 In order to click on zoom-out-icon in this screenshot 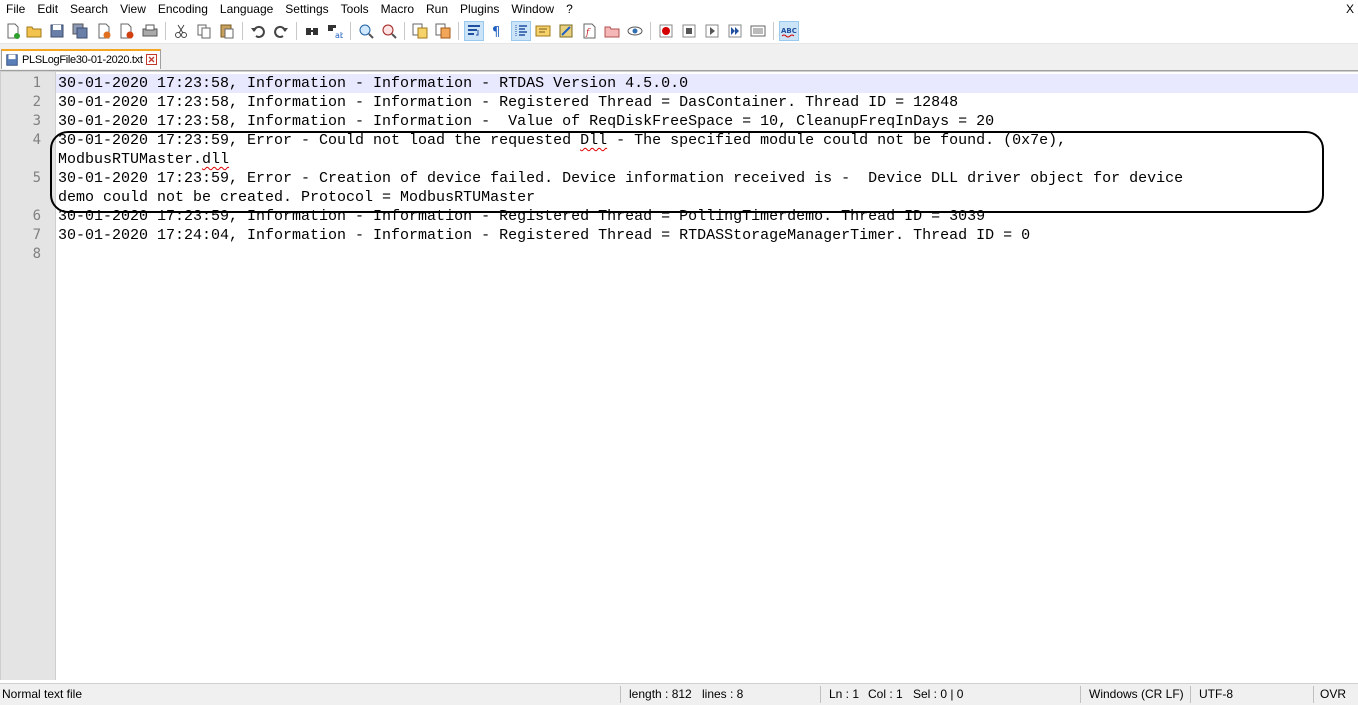, I will do `click(389, 31)`.